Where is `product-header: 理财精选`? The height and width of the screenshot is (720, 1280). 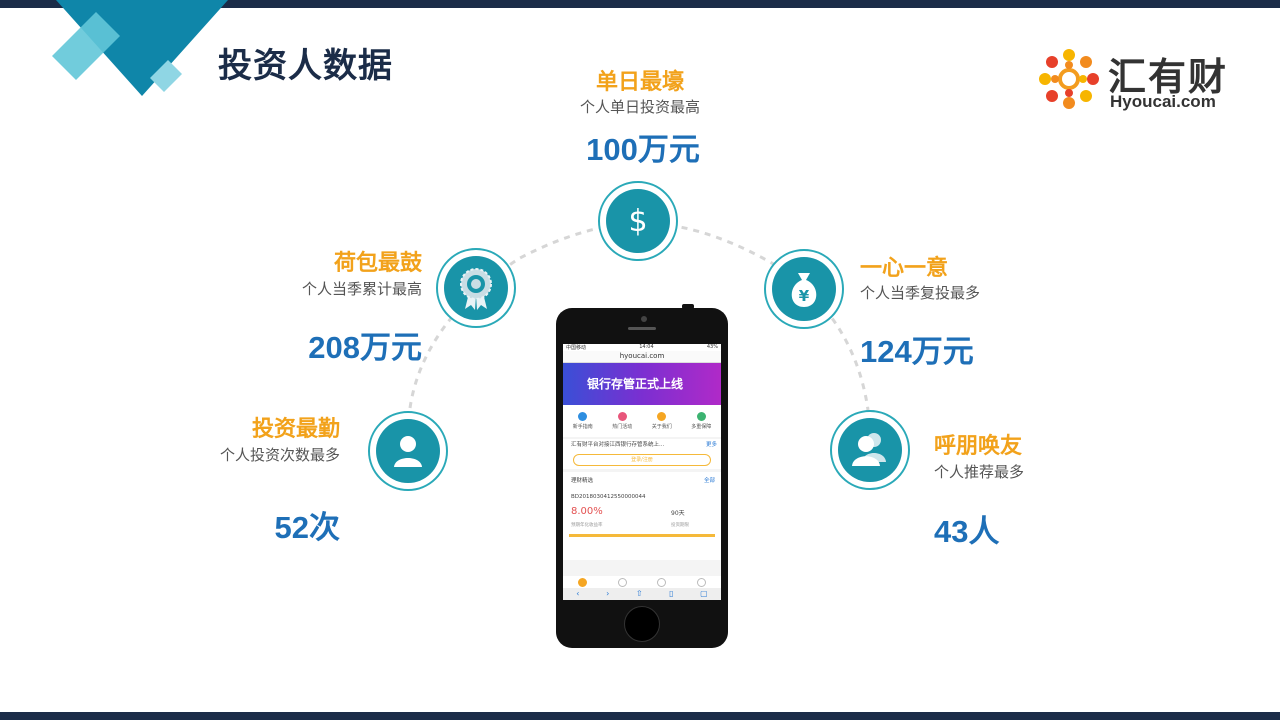
product-header: 理财精选 is located at coordinates (582, 480).